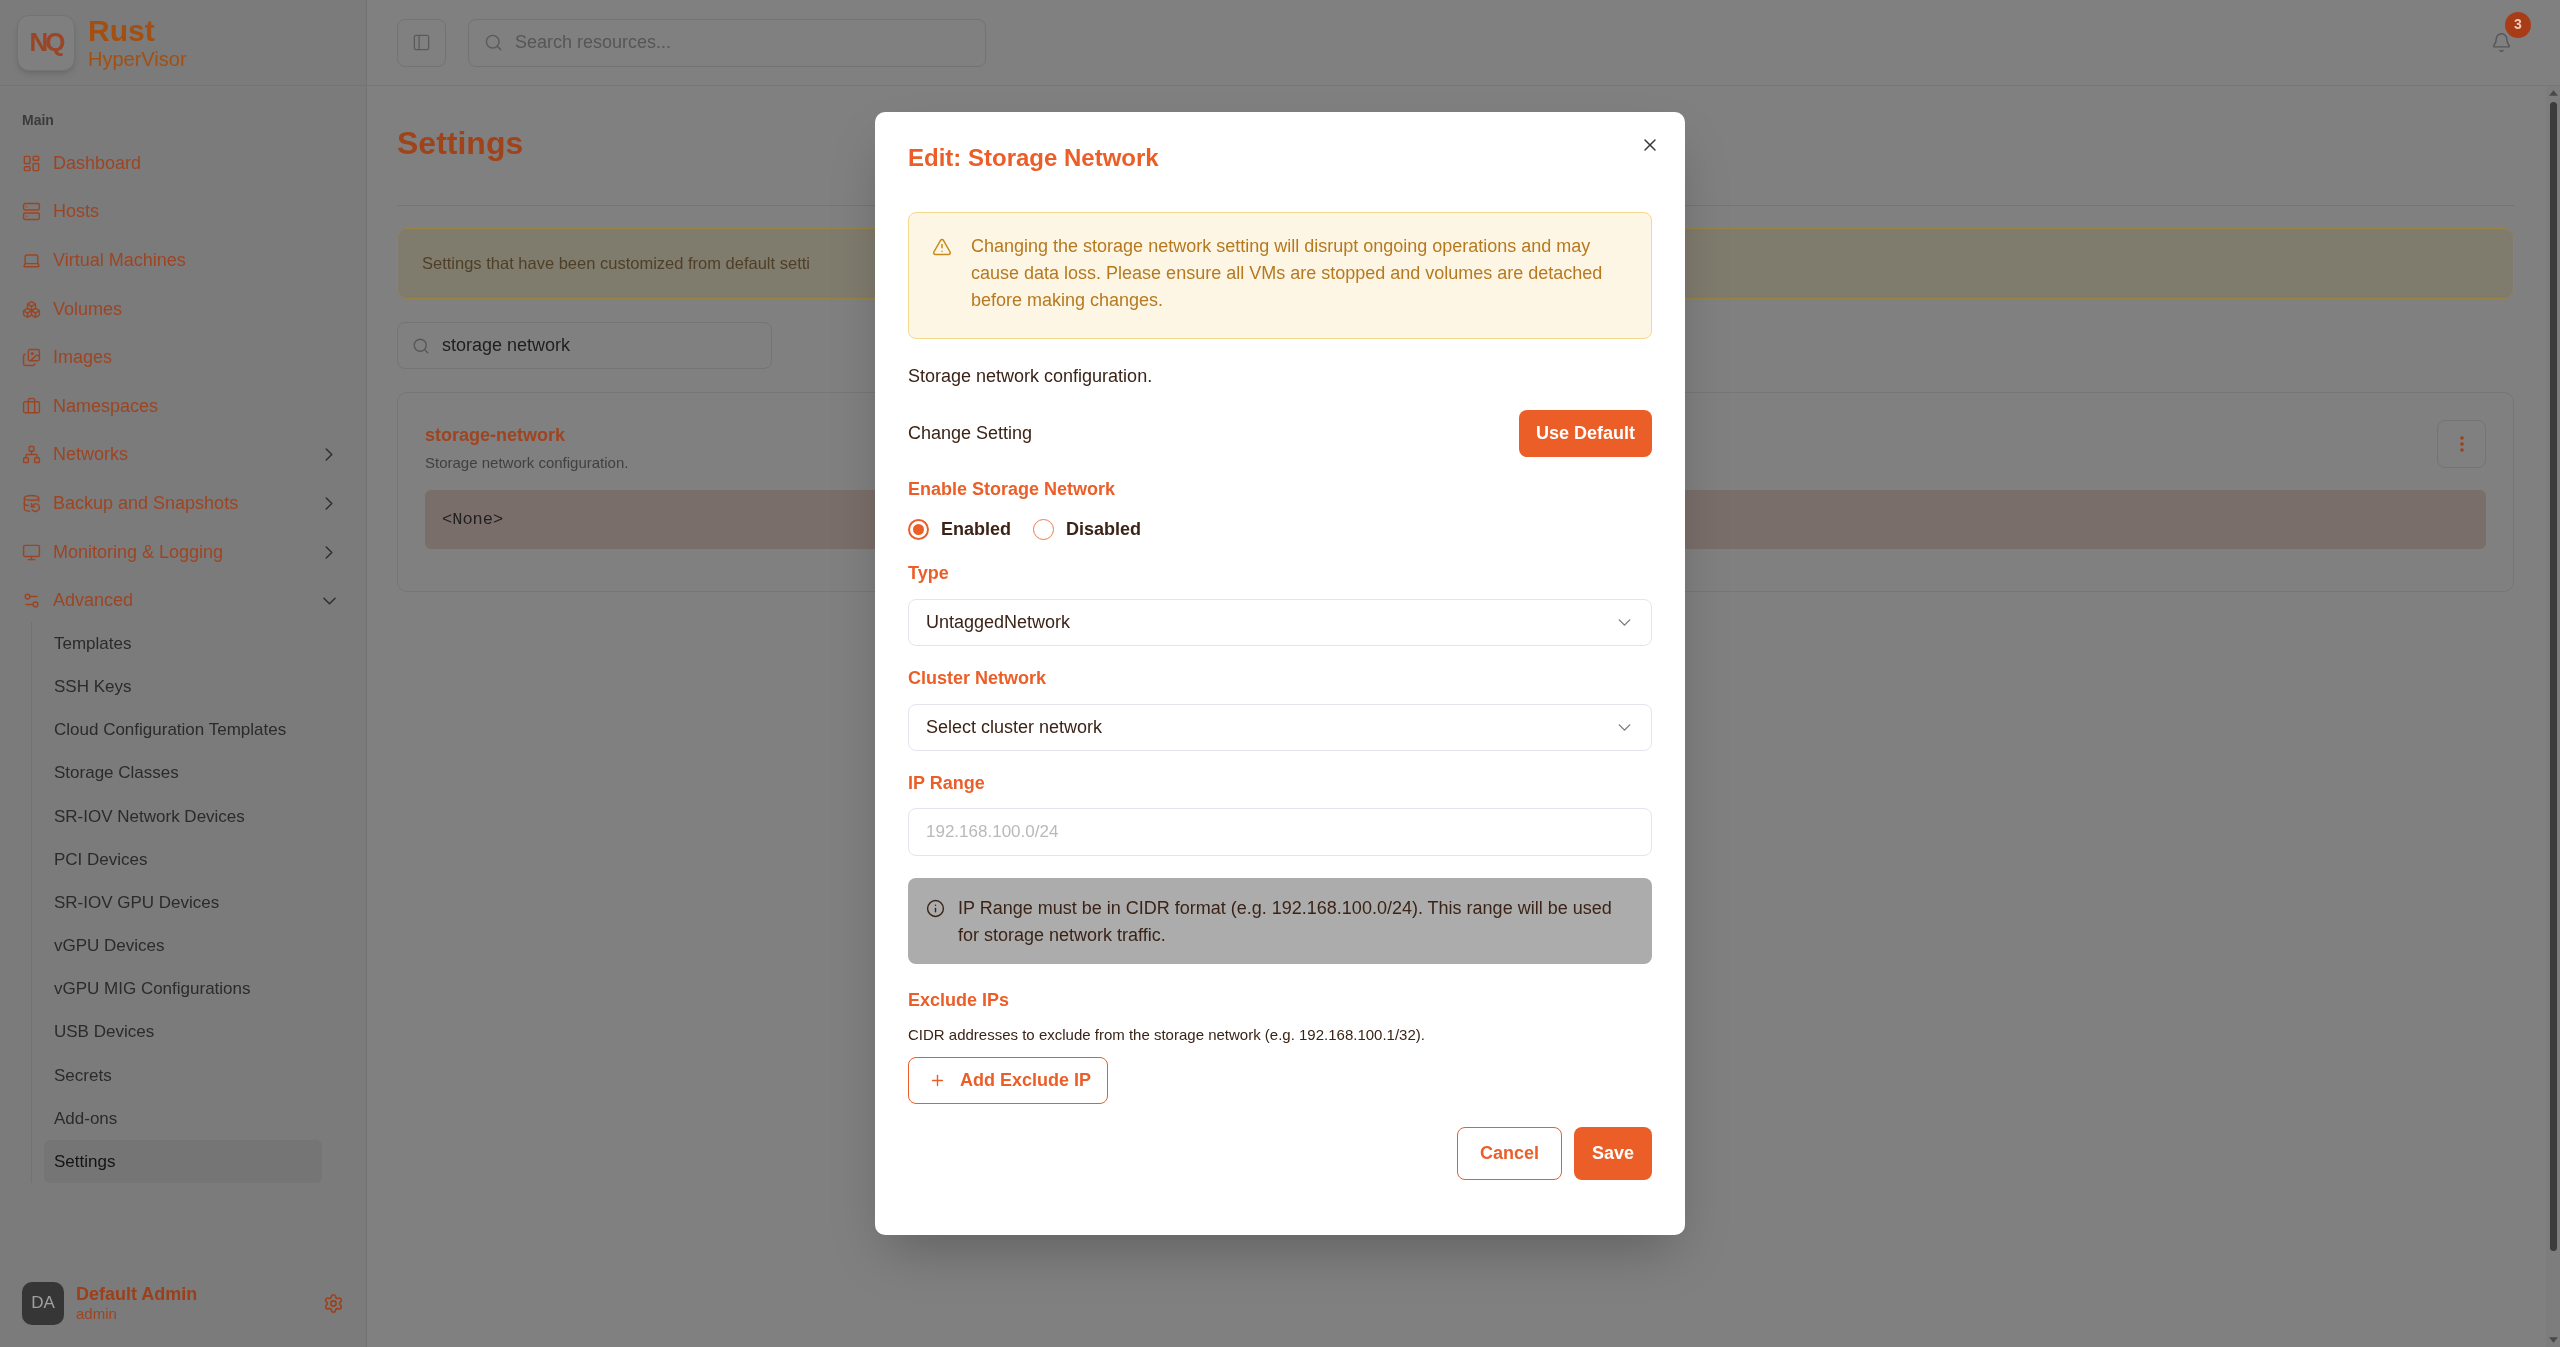 The image size is (2560, 1347). What do you see at coordinates (31, 358) in the screenshot?
I see `images-icon` at bounding box center [31, 358].